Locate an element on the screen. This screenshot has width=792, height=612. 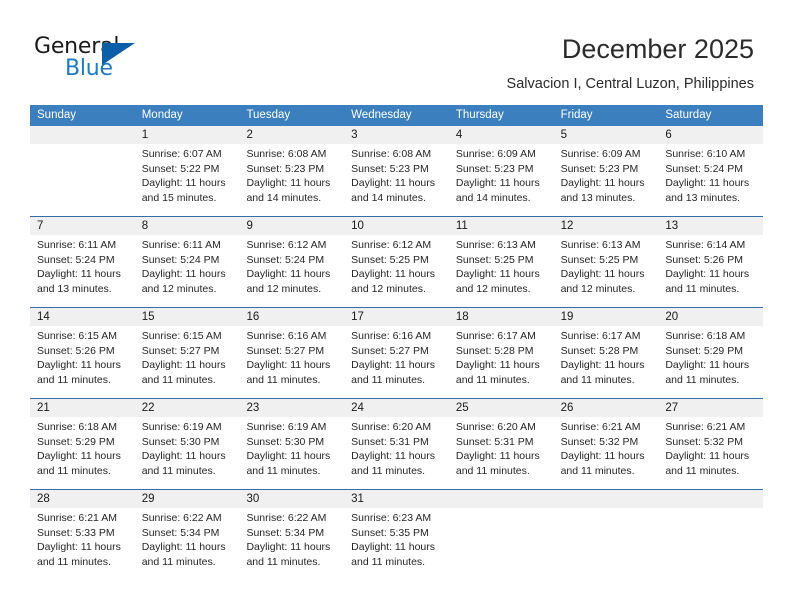
sunrise-text: Sunrise: 6:20 AM is located at coordinates (391, 427).